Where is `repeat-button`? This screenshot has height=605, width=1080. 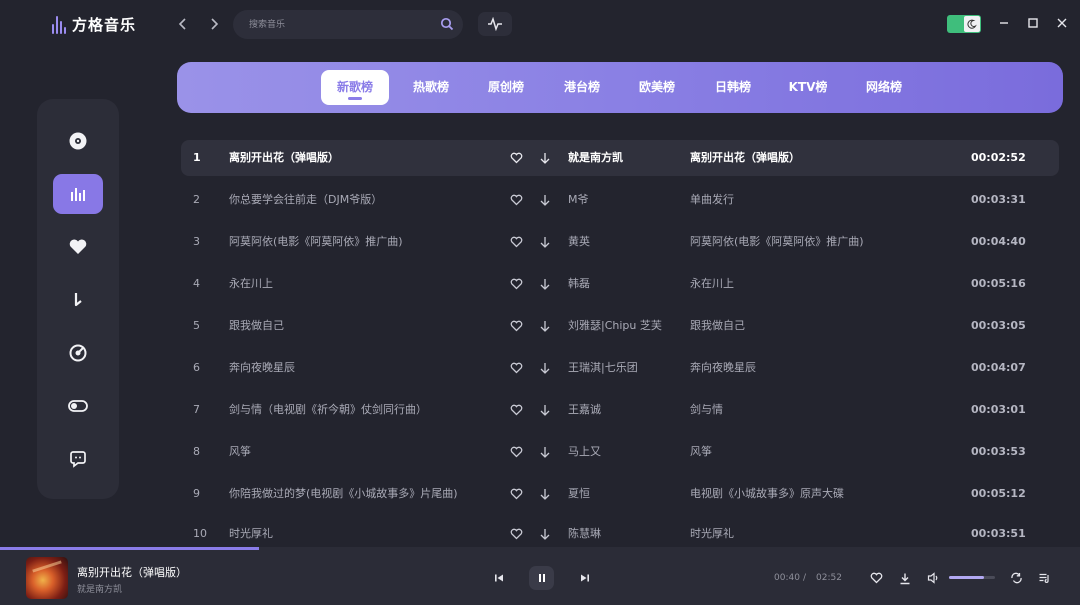
repeat-button is located at coordinates (1016, 578).